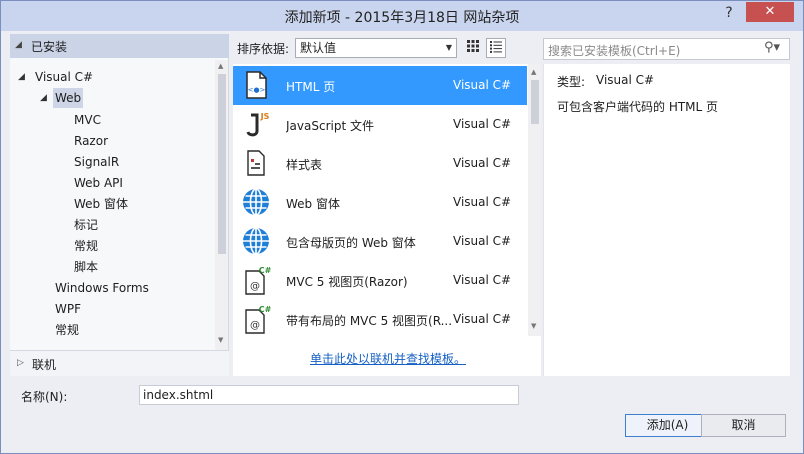 The width and height of the screenshot is (804, 454). What do you see at coordinates (91, 141) in the screenshot?
I see `tree-item-razor: Razor` at bounding box center [91, 141].